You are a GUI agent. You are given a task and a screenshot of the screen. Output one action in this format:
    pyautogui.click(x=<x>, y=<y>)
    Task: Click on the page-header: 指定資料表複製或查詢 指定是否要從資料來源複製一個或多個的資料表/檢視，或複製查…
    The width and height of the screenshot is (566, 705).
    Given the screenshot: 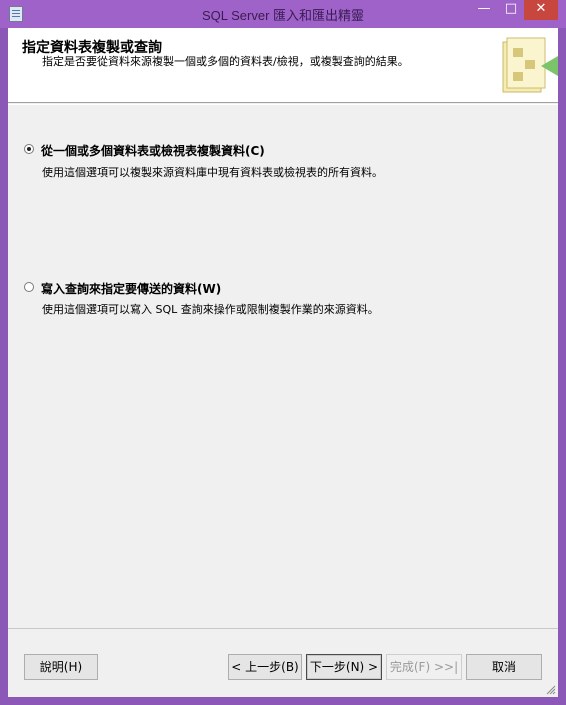 What is the action you would take?
    pyautogui.click(x=283, y=65)
    